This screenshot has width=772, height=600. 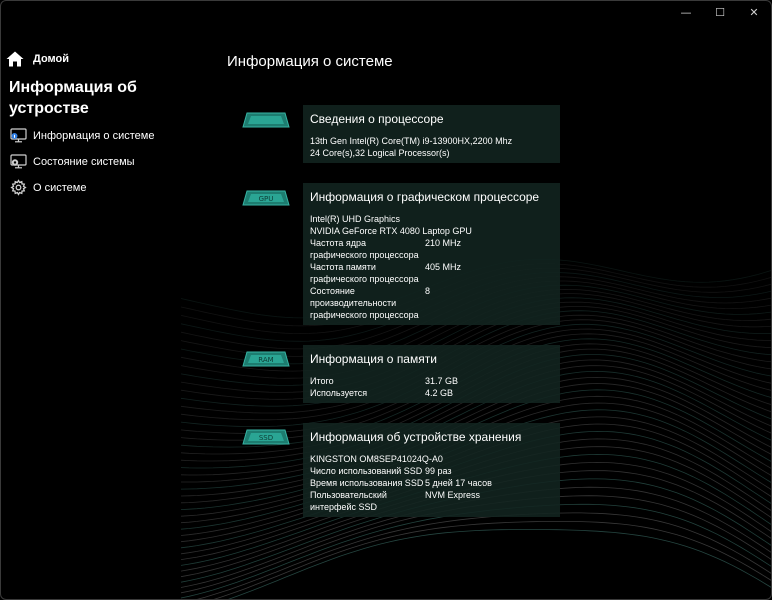 I want to click on gpu-chip-label: GPU, so click(x=266, y=199).